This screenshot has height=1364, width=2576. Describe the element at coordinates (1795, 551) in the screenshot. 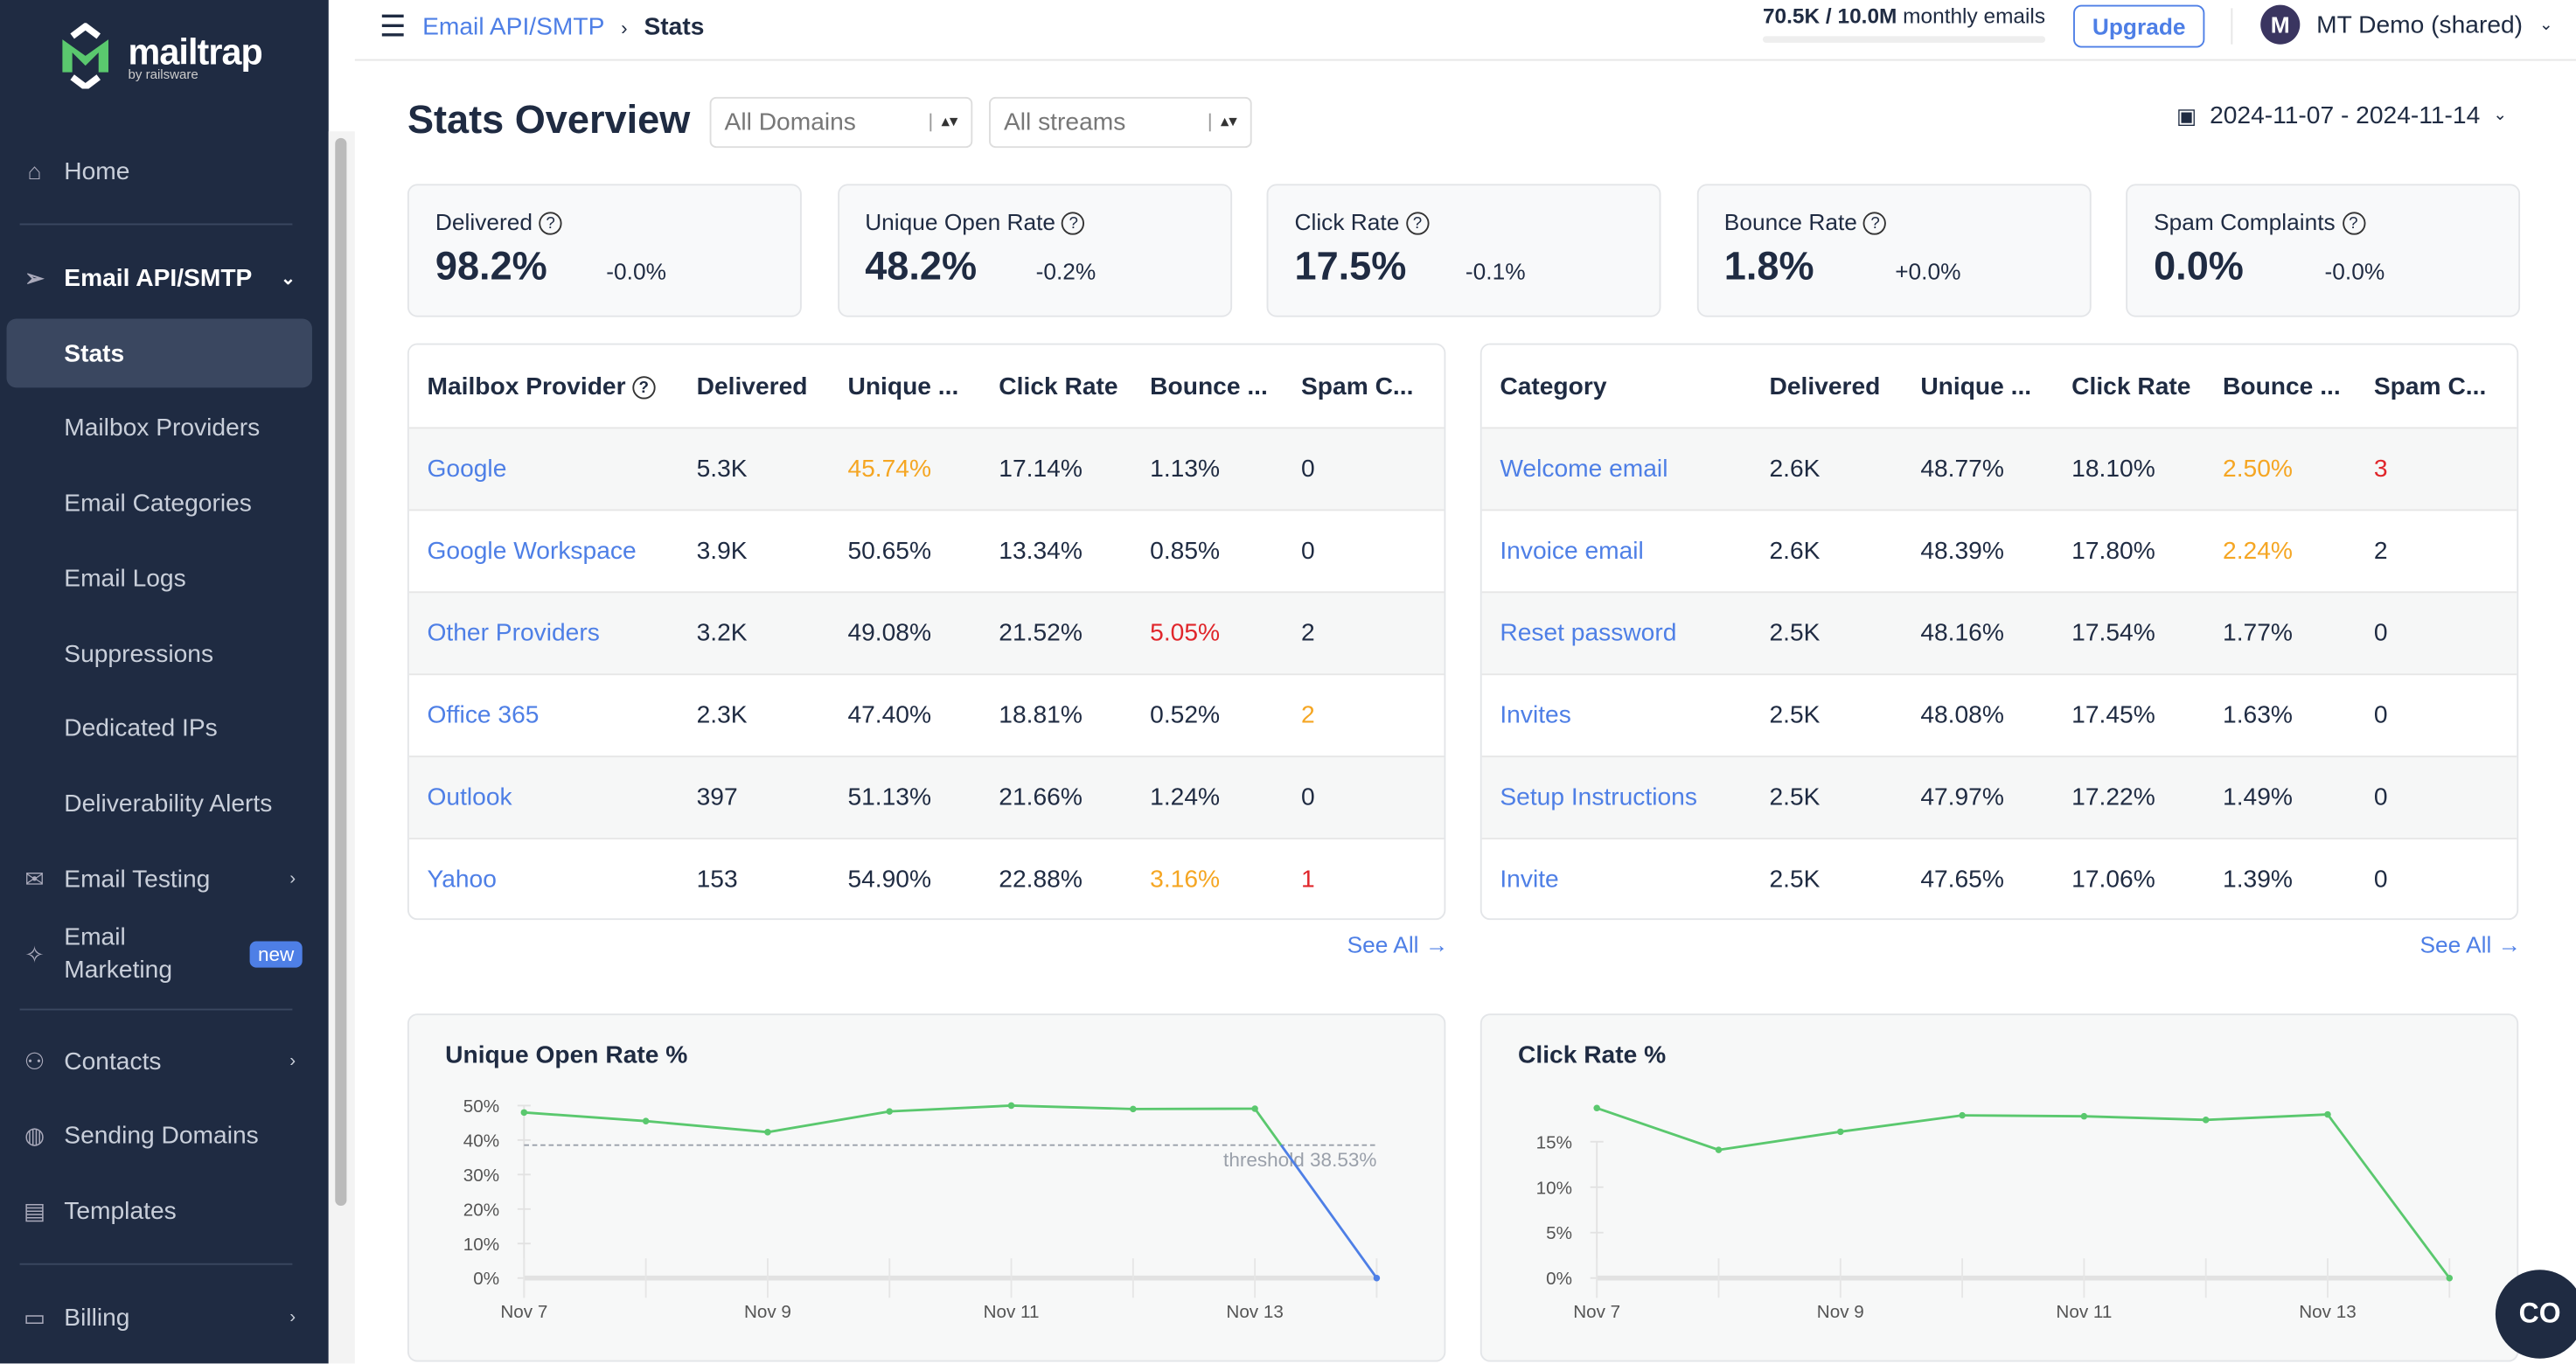

I see `table-cell: 2.6K` at that location.